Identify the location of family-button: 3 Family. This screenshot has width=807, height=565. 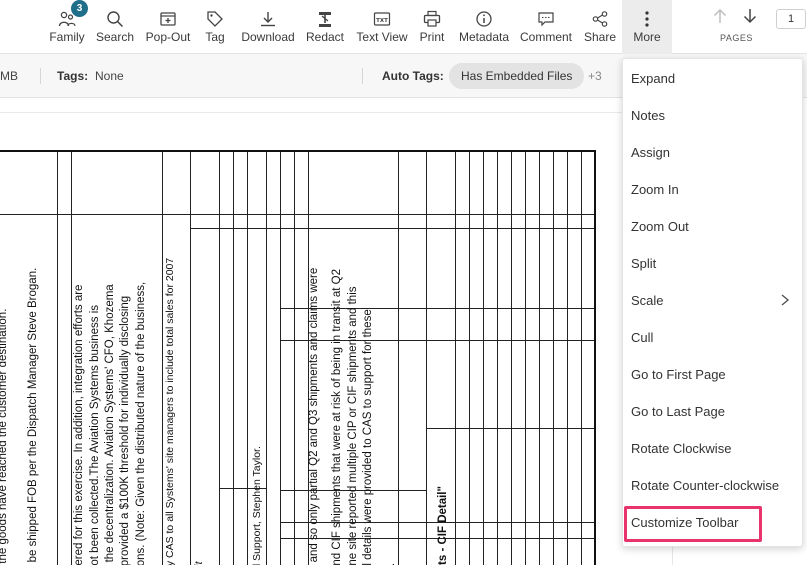
(67, 27).